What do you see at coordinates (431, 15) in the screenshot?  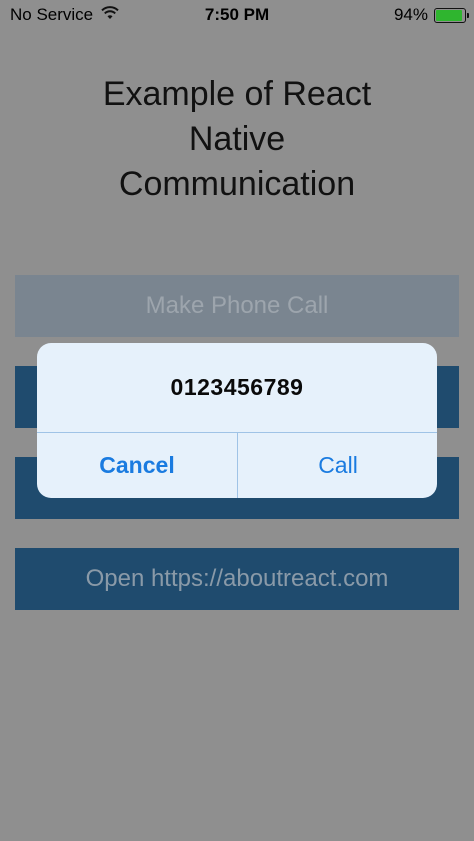 I see `status-right: 94%` at bounding box center [431, 15].